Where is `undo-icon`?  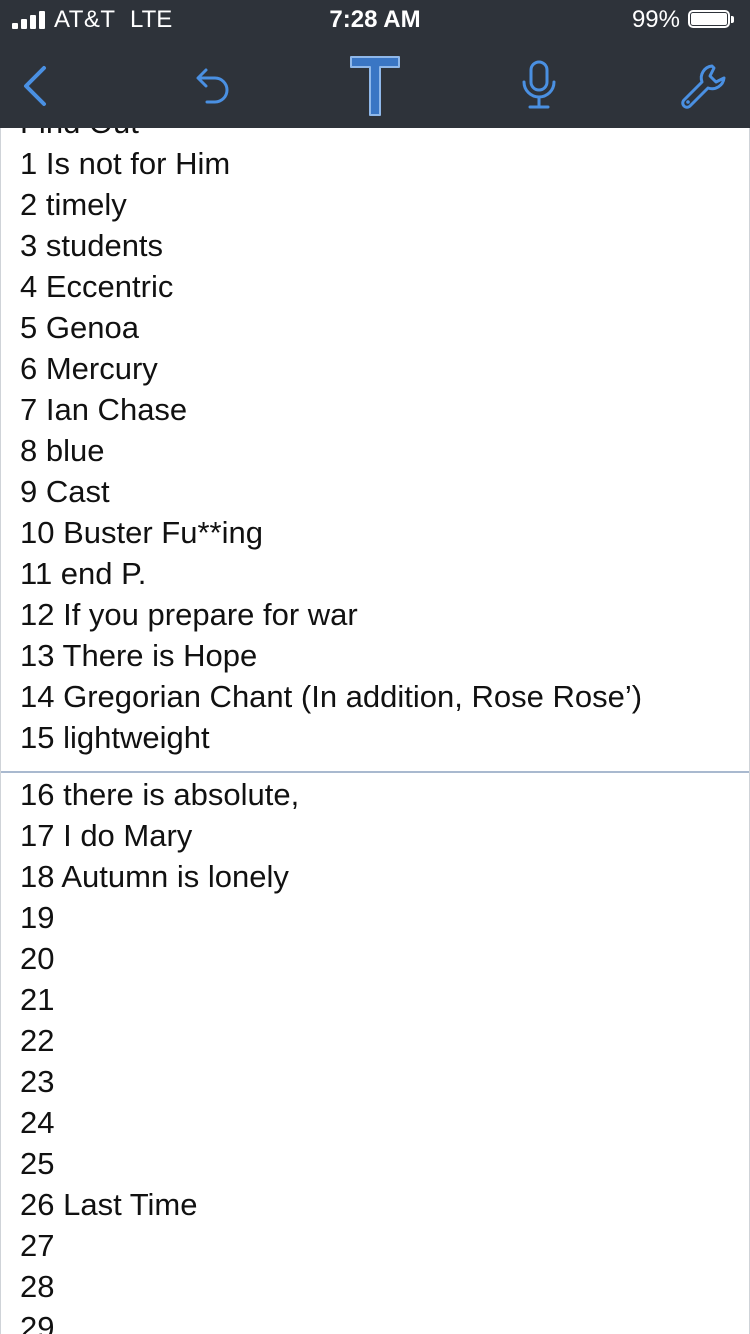 undo-icon is located at coordinates (212, 86).